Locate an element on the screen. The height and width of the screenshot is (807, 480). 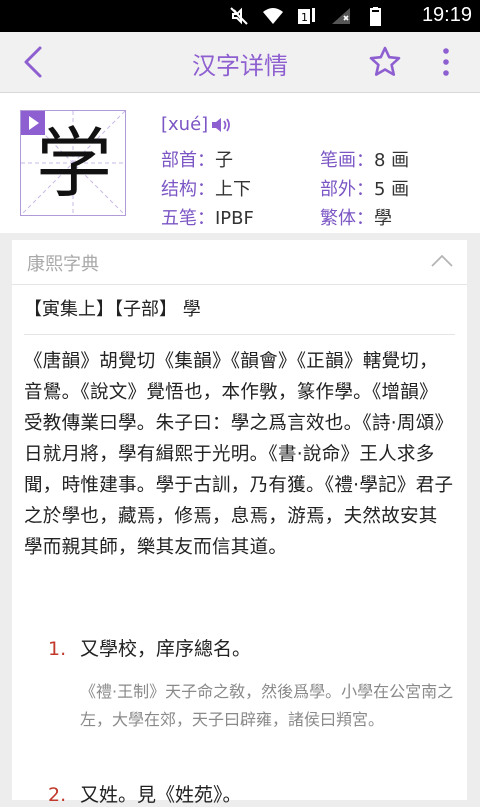
wubi-field: 五笔：IPBF is located at coordinates (207, 217).